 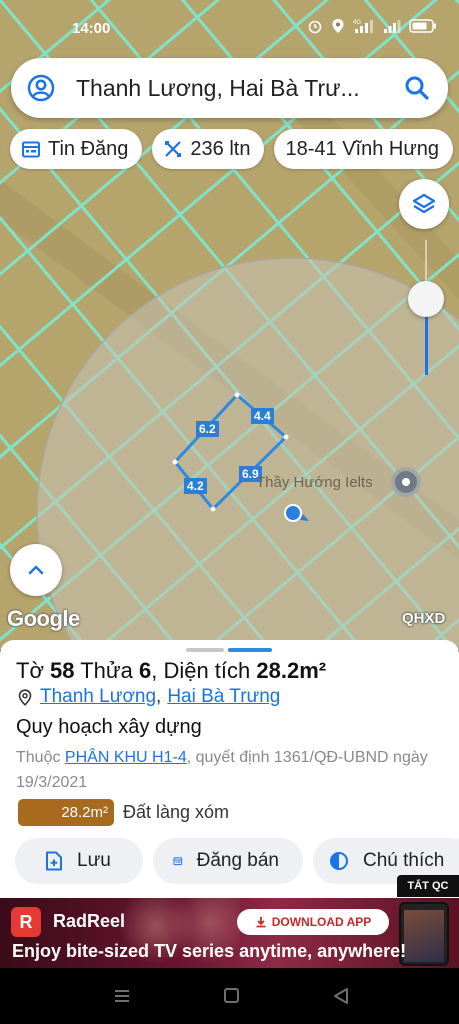 I want to click on parcel-edge-label: 4.4, so click(x=262, y=416).